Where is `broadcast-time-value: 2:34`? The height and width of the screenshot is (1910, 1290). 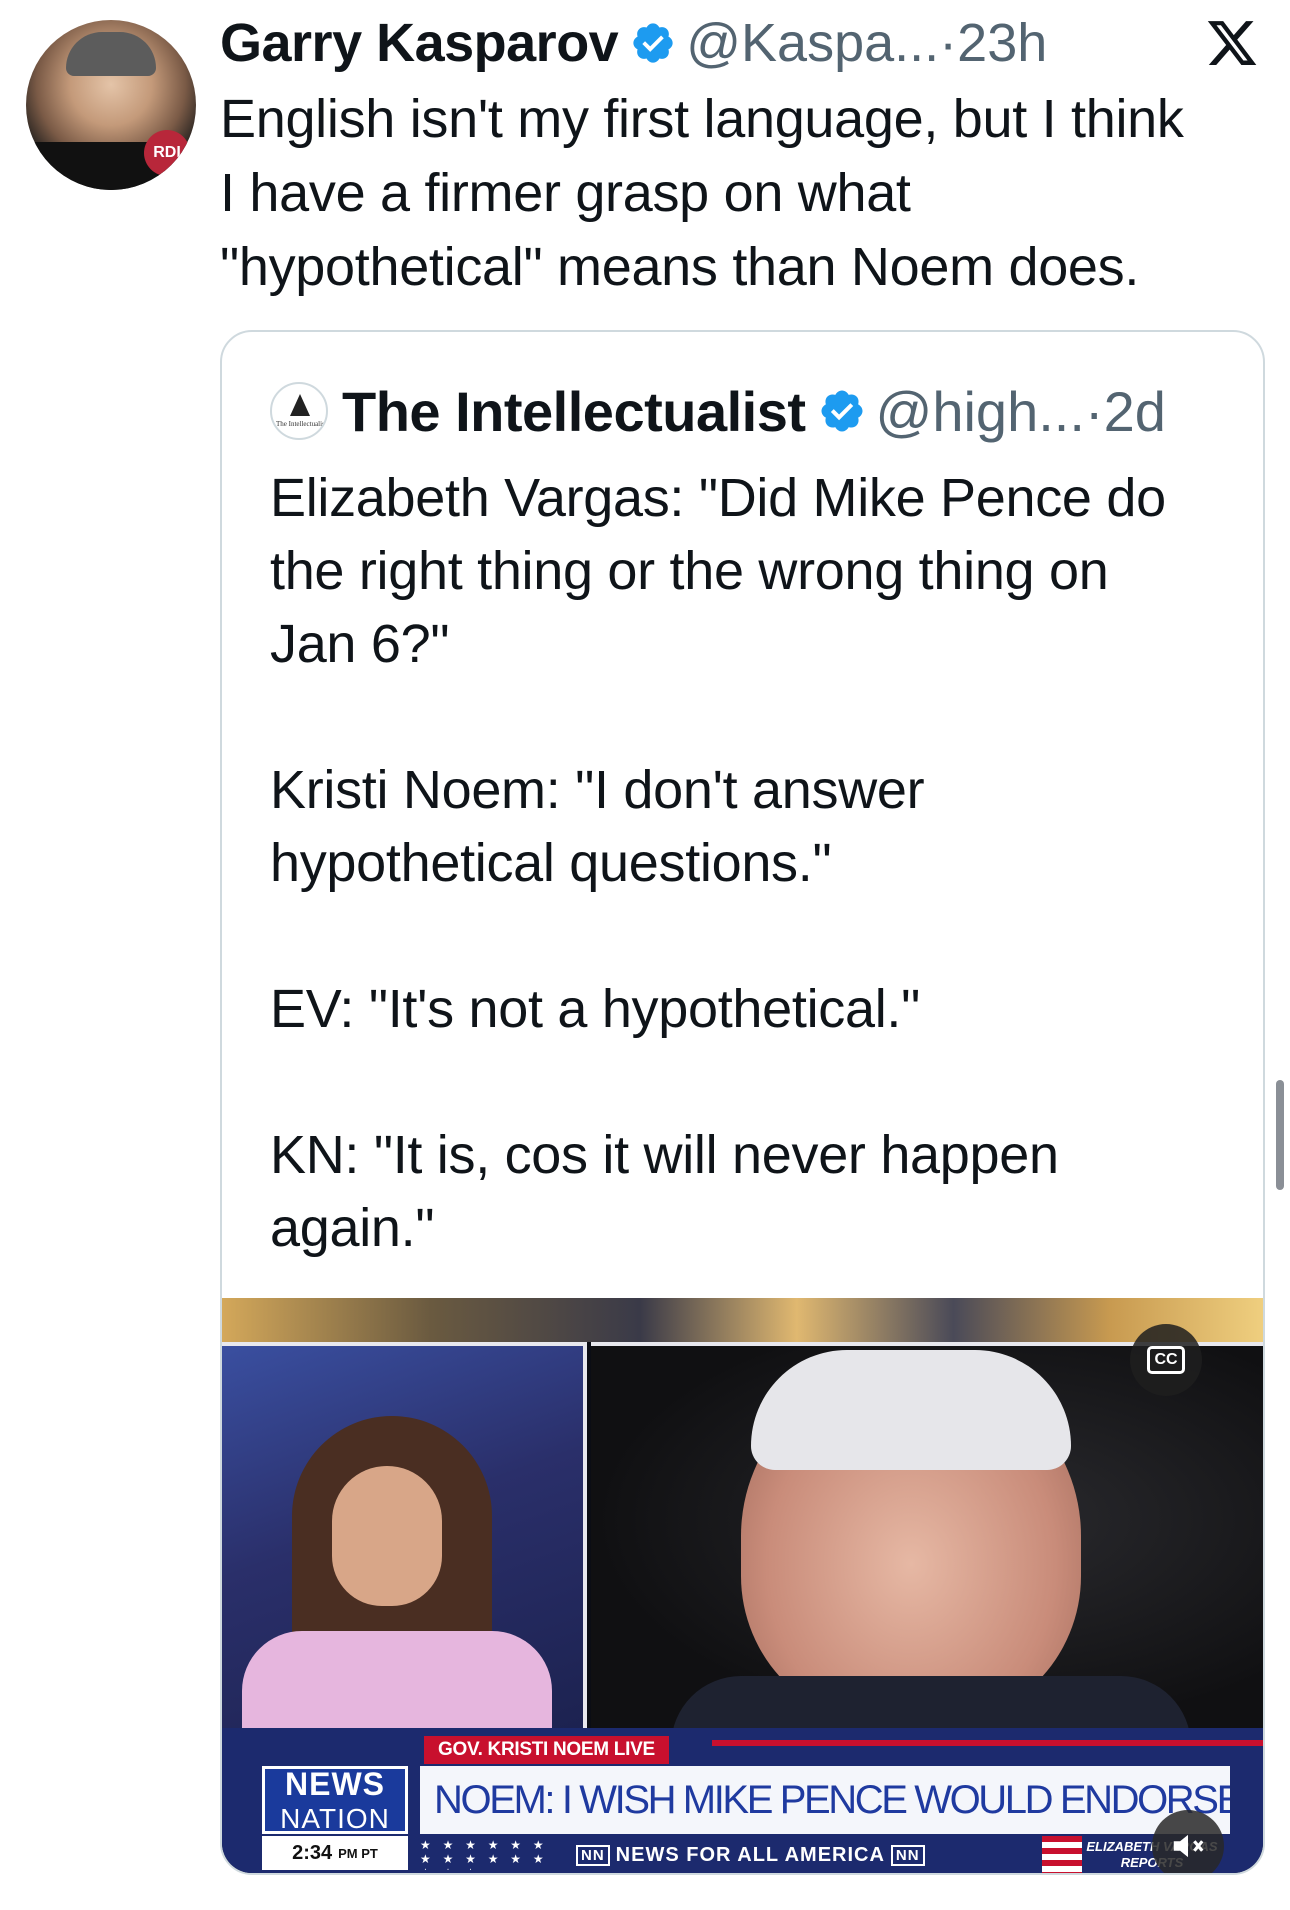 broadcast-time-value: 2:34 is located at coordinates (312, 1852).